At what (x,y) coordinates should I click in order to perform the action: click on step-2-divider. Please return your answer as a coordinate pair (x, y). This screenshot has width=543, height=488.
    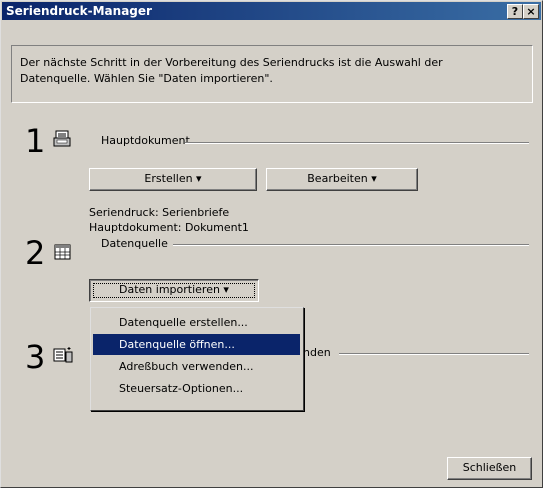
    Looking at the image, I should click on (351, 245).